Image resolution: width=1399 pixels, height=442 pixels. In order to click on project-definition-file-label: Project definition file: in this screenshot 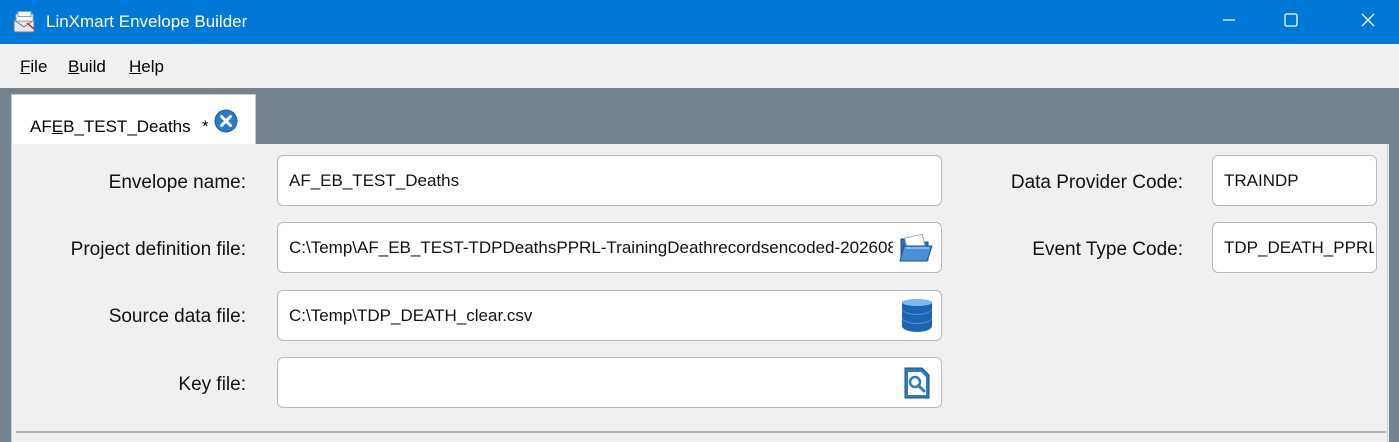, I will do `click(158, 249)`.